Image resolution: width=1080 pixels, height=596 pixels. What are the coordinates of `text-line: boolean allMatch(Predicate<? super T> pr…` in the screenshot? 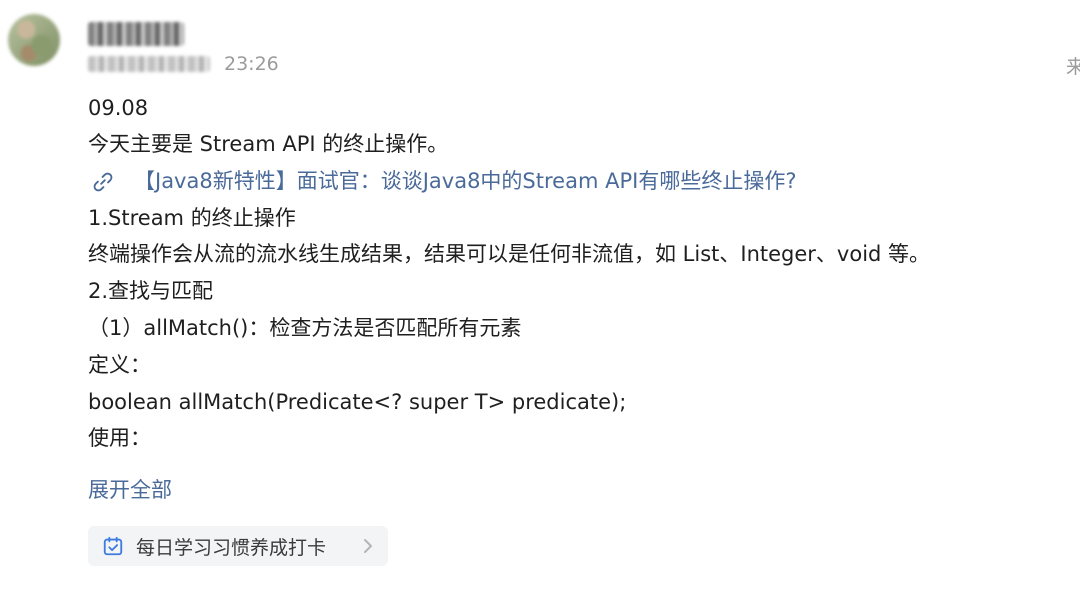 It's located at (357, 401).